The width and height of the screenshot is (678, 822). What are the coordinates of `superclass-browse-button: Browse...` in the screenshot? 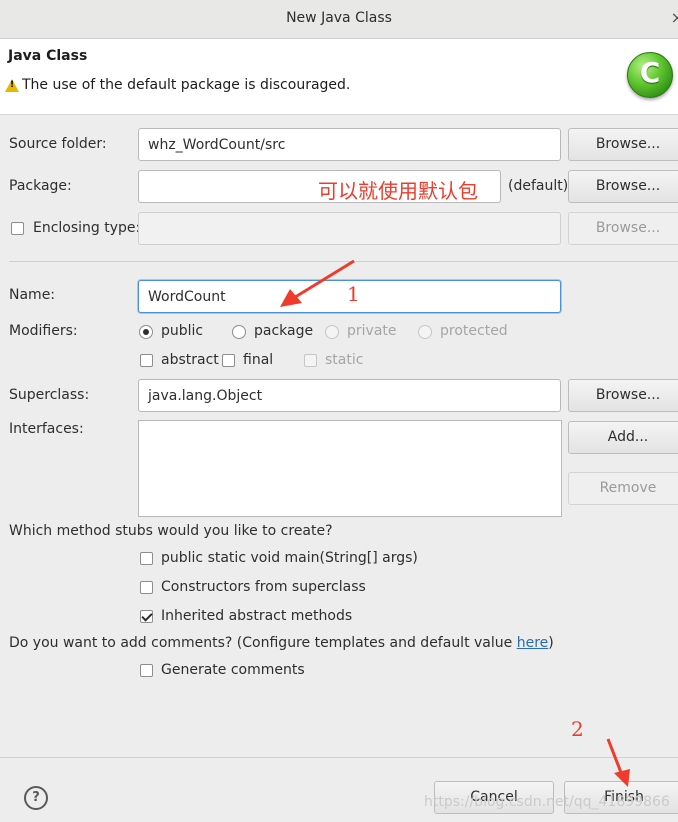 It's located at (623, 395).